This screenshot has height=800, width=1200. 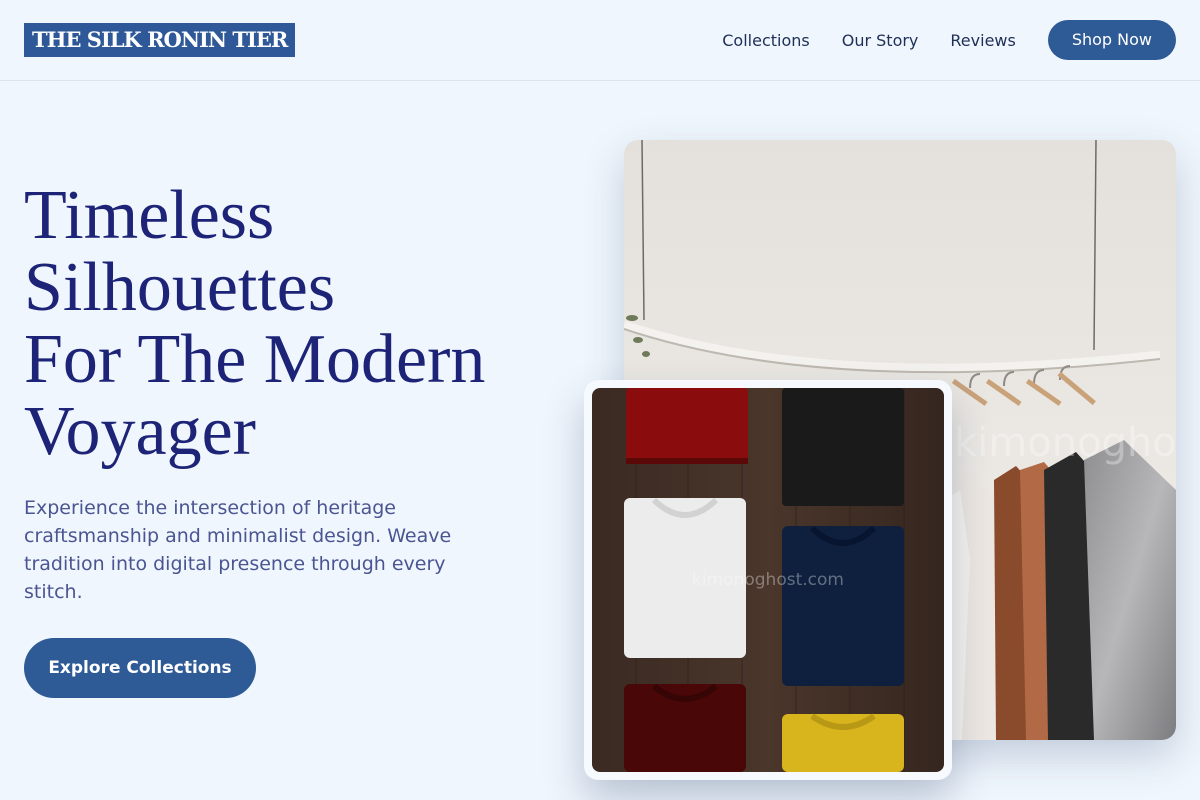 I want to click on nav-link-our-story: Our Story, so click(x=880, y=40).